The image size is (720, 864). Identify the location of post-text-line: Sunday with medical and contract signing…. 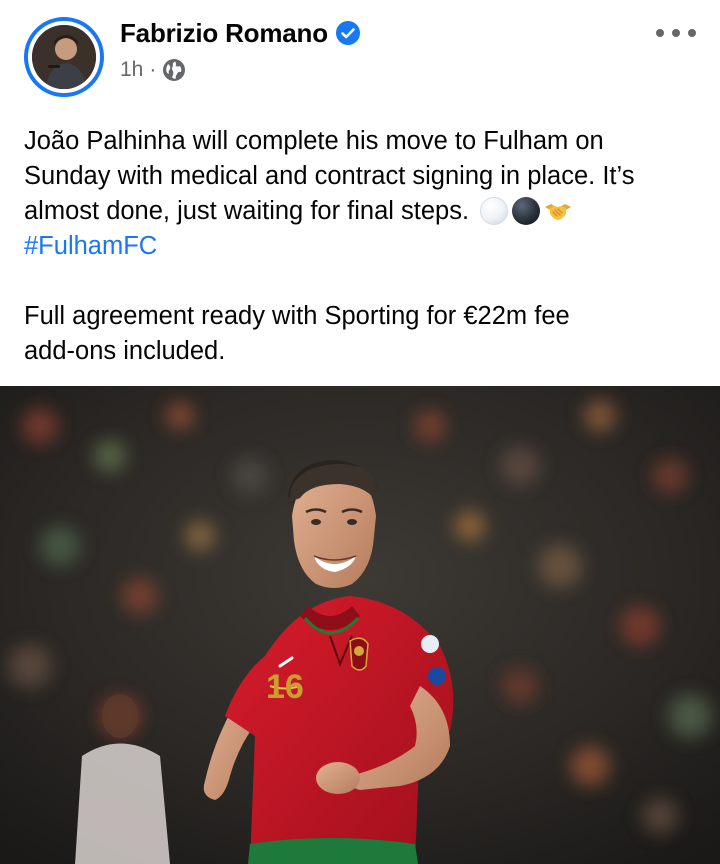
(329, 176).